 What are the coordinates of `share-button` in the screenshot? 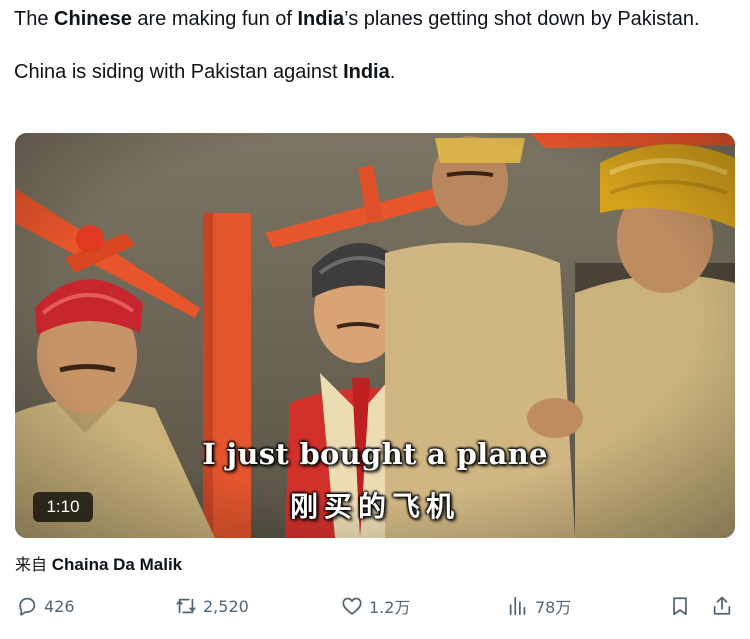 It's located at (722, 606).